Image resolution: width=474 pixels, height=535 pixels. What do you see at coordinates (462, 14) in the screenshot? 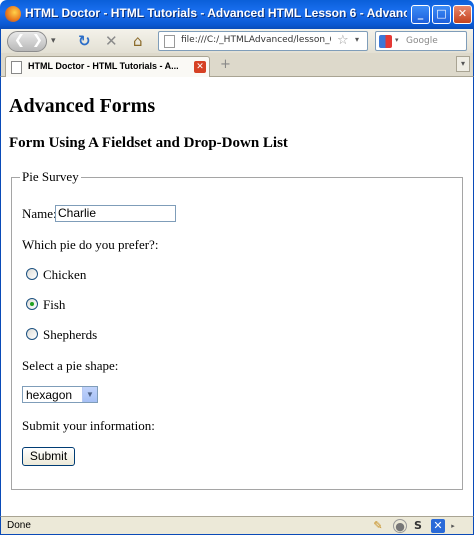
I see `close-window-button: ✕` at bounding box center [462, 14].